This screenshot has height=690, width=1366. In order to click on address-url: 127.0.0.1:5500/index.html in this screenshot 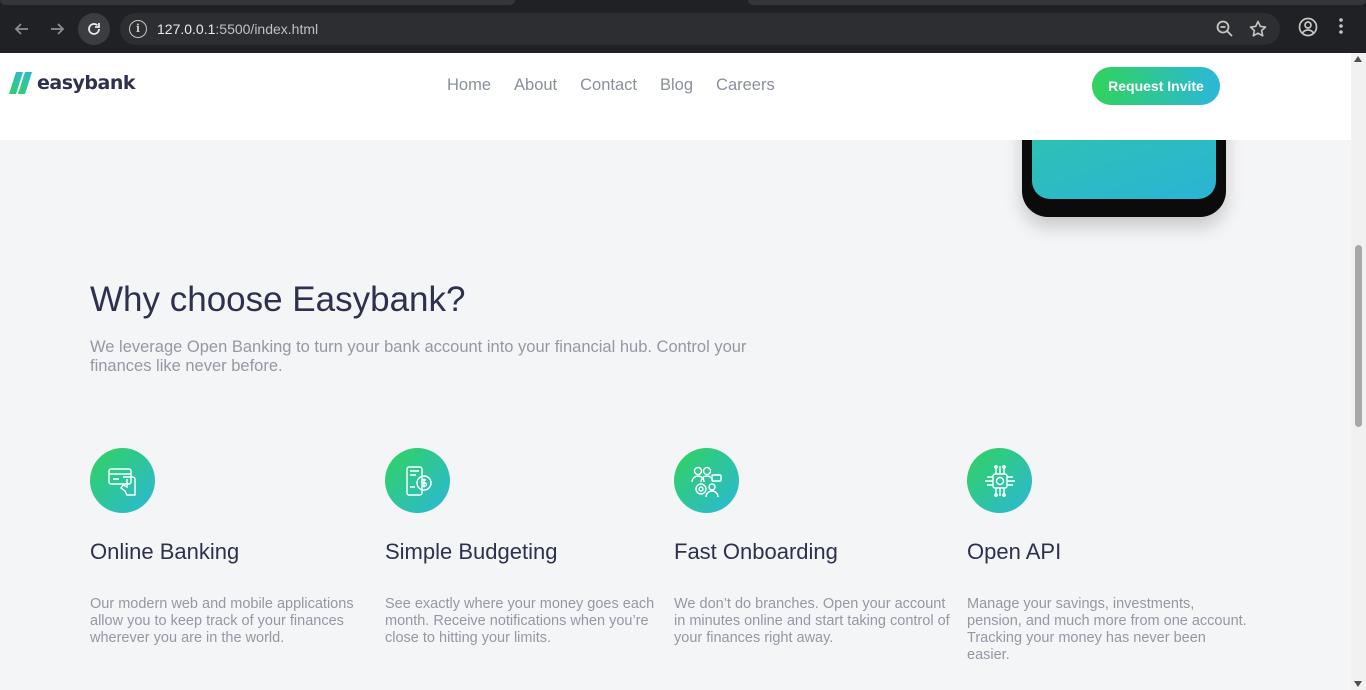, I will do `click(237, 29)`.